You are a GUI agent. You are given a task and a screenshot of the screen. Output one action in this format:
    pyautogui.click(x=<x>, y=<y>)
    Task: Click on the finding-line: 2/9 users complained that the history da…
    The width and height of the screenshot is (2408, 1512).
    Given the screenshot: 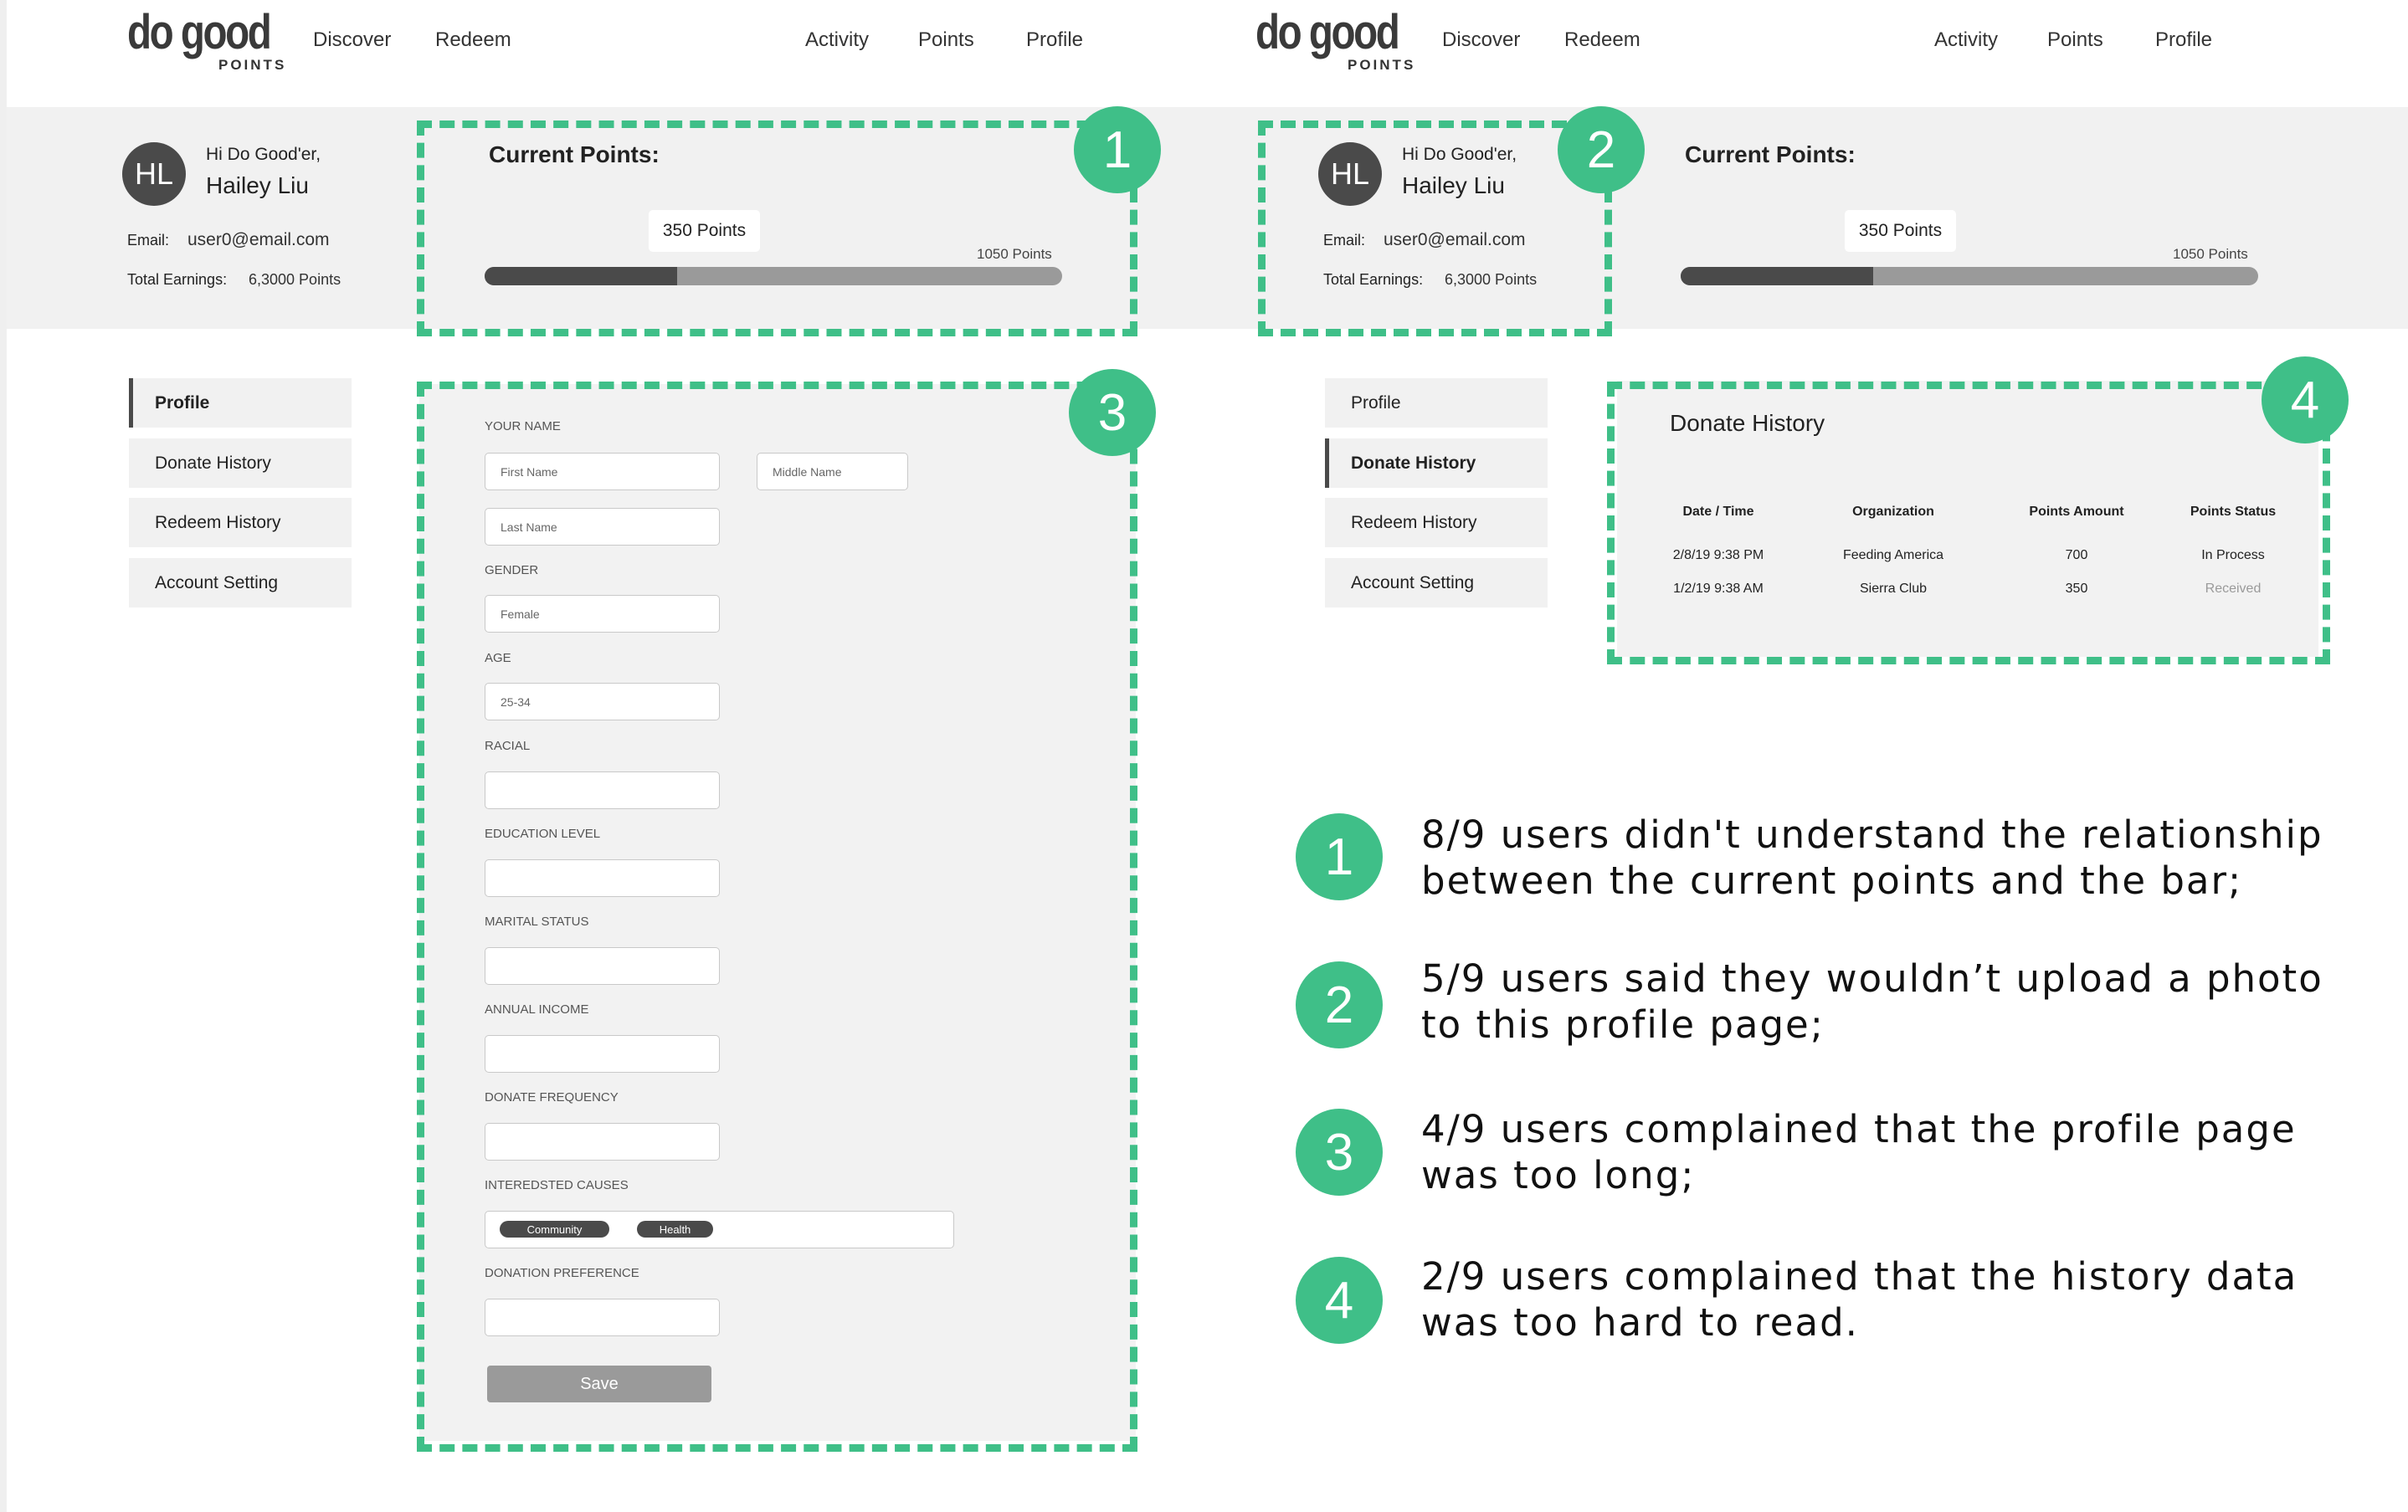 What is the action you would take?
    pyautogui.click(x=1859, y=1276)
    